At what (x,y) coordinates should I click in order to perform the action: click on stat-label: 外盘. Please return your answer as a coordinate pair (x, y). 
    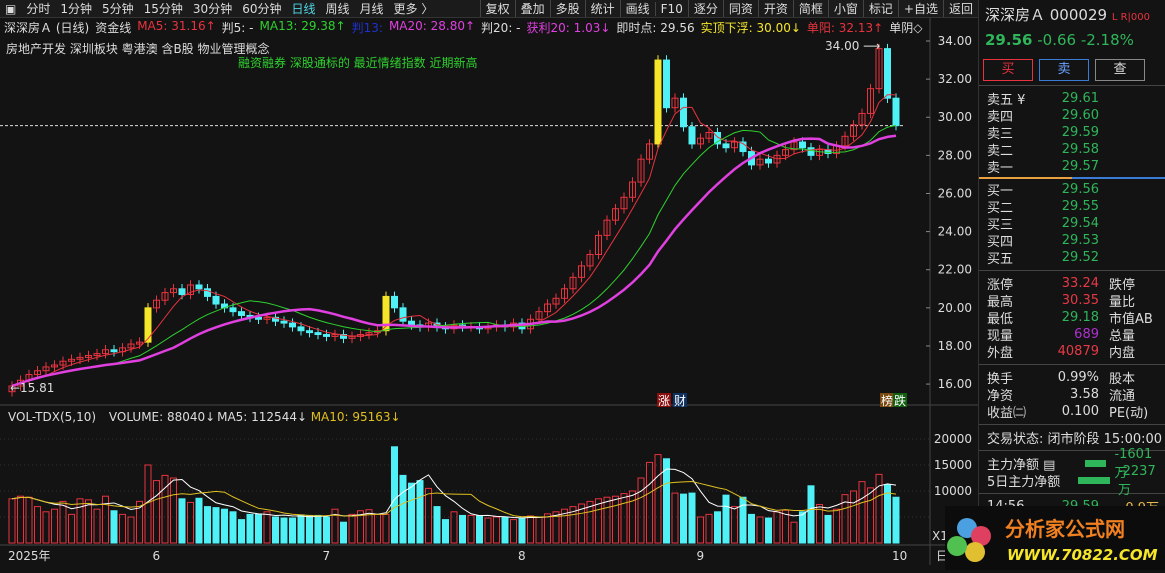
    Looking at the image, I should click on (1000, 353).